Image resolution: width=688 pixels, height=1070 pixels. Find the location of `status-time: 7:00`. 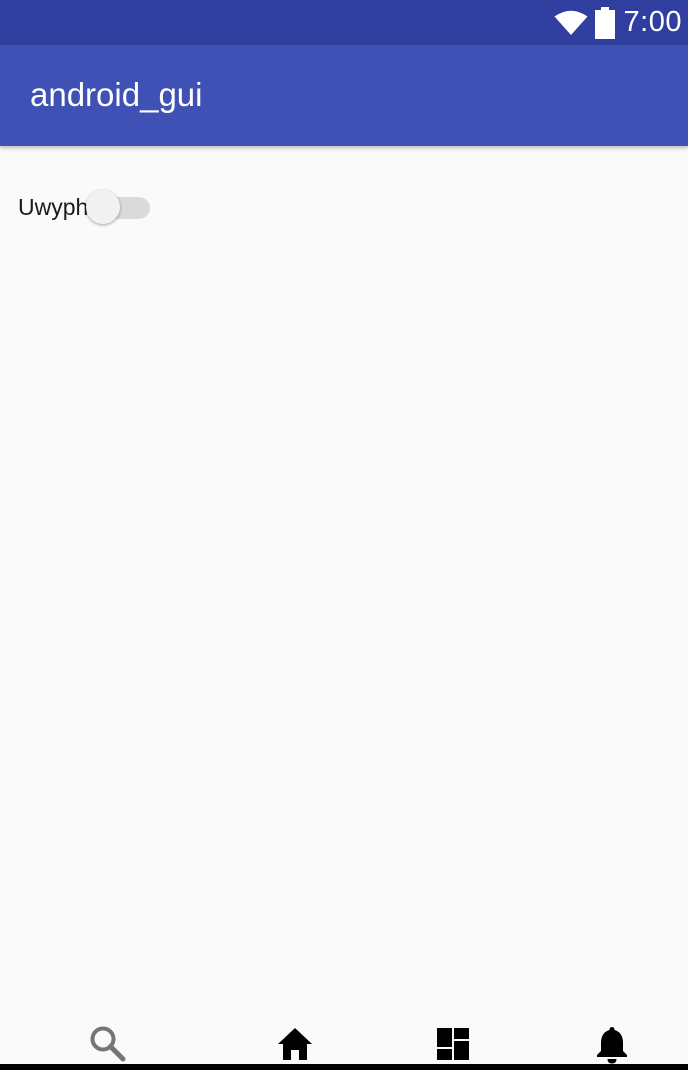

status-time: 7:00 is located at coordinates (652, 22).